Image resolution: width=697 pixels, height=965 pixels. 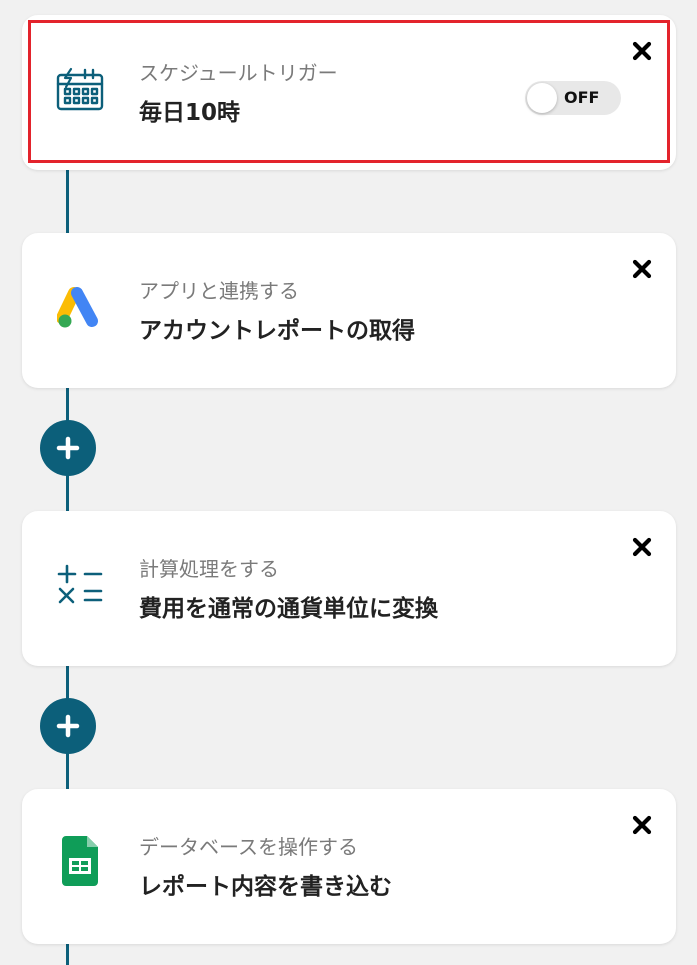 What do you see at coordinates (238, 73) in the screenshot?
I see `step-subtitle: スケジュールトリガー` at bounding box center [238, 73].